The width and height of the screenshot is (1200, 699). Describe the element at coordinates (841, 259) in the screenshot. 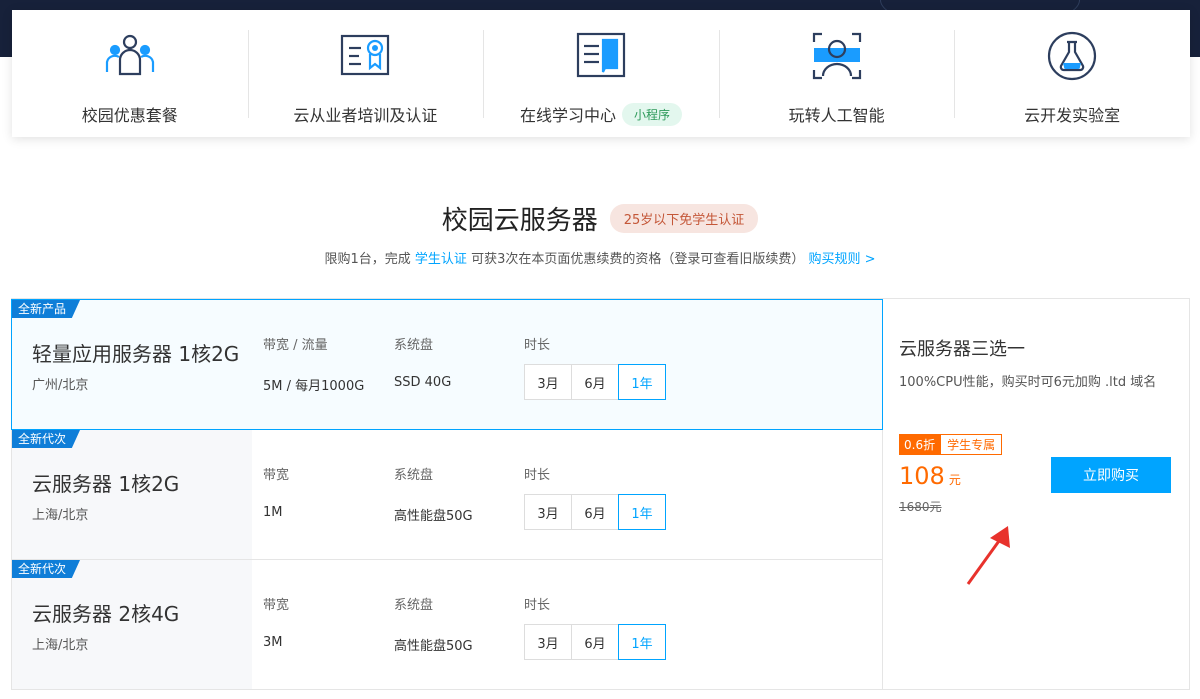

I see `purchase-rules-link: 购买规则 >` at that location.